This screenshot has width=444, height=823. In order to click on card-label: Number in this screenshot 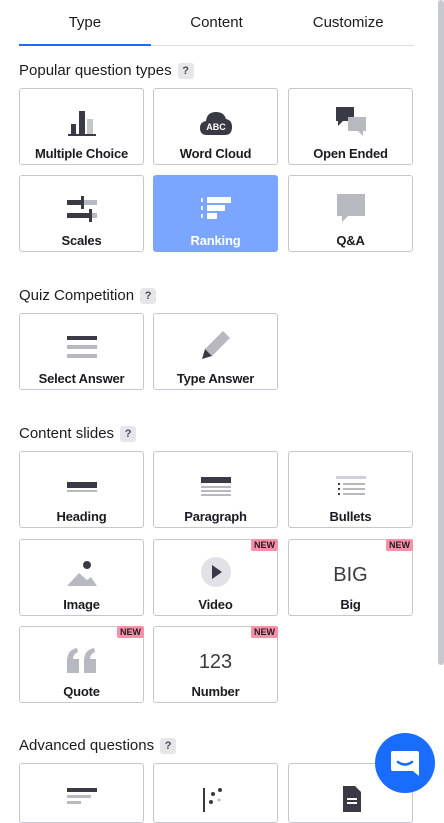, I will do `click(215, 691)`.